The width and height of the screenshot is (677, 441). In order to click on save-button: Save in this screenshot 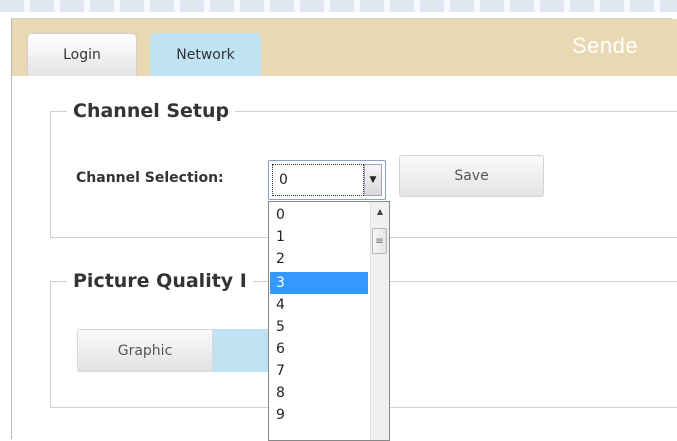, I will do `click(471, 176)`.